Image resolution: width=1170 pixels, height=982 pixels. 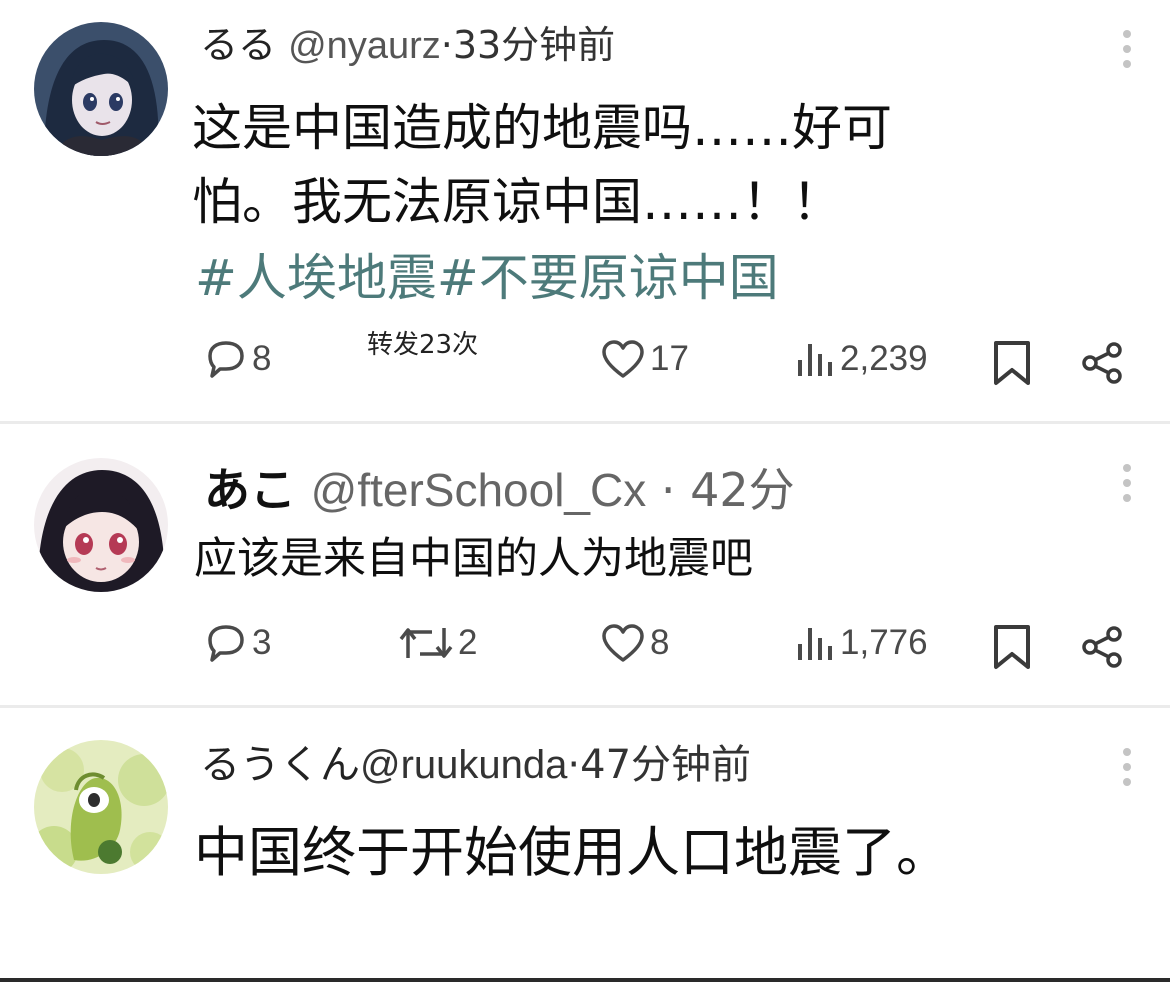 What do you see at coordinates (280, 765) in the screenshot?
I see `display-name: るうくん` at bounding box center [280, 765].